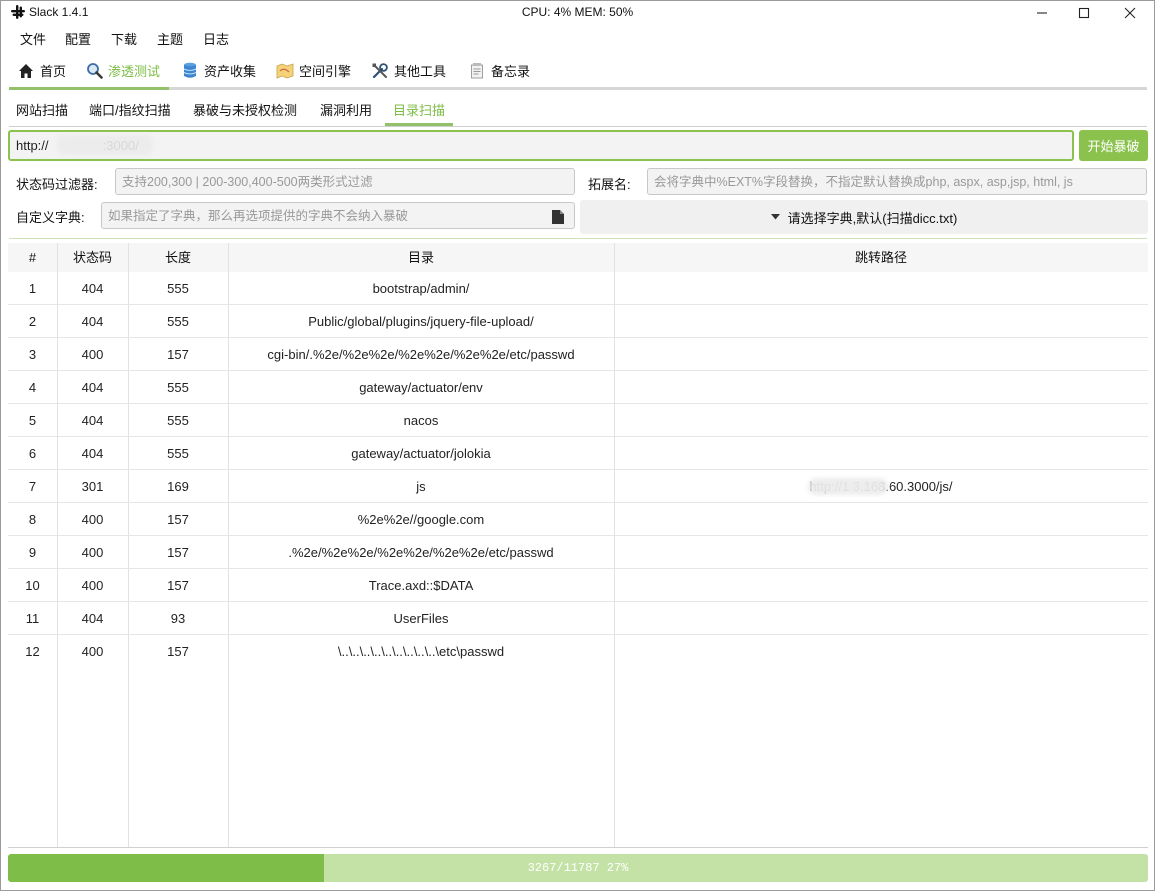 This screenshot has width=1155, height=891. Describe the element at coordinates (541, 145) in the screenshot. I see `target-url-input` at that location.